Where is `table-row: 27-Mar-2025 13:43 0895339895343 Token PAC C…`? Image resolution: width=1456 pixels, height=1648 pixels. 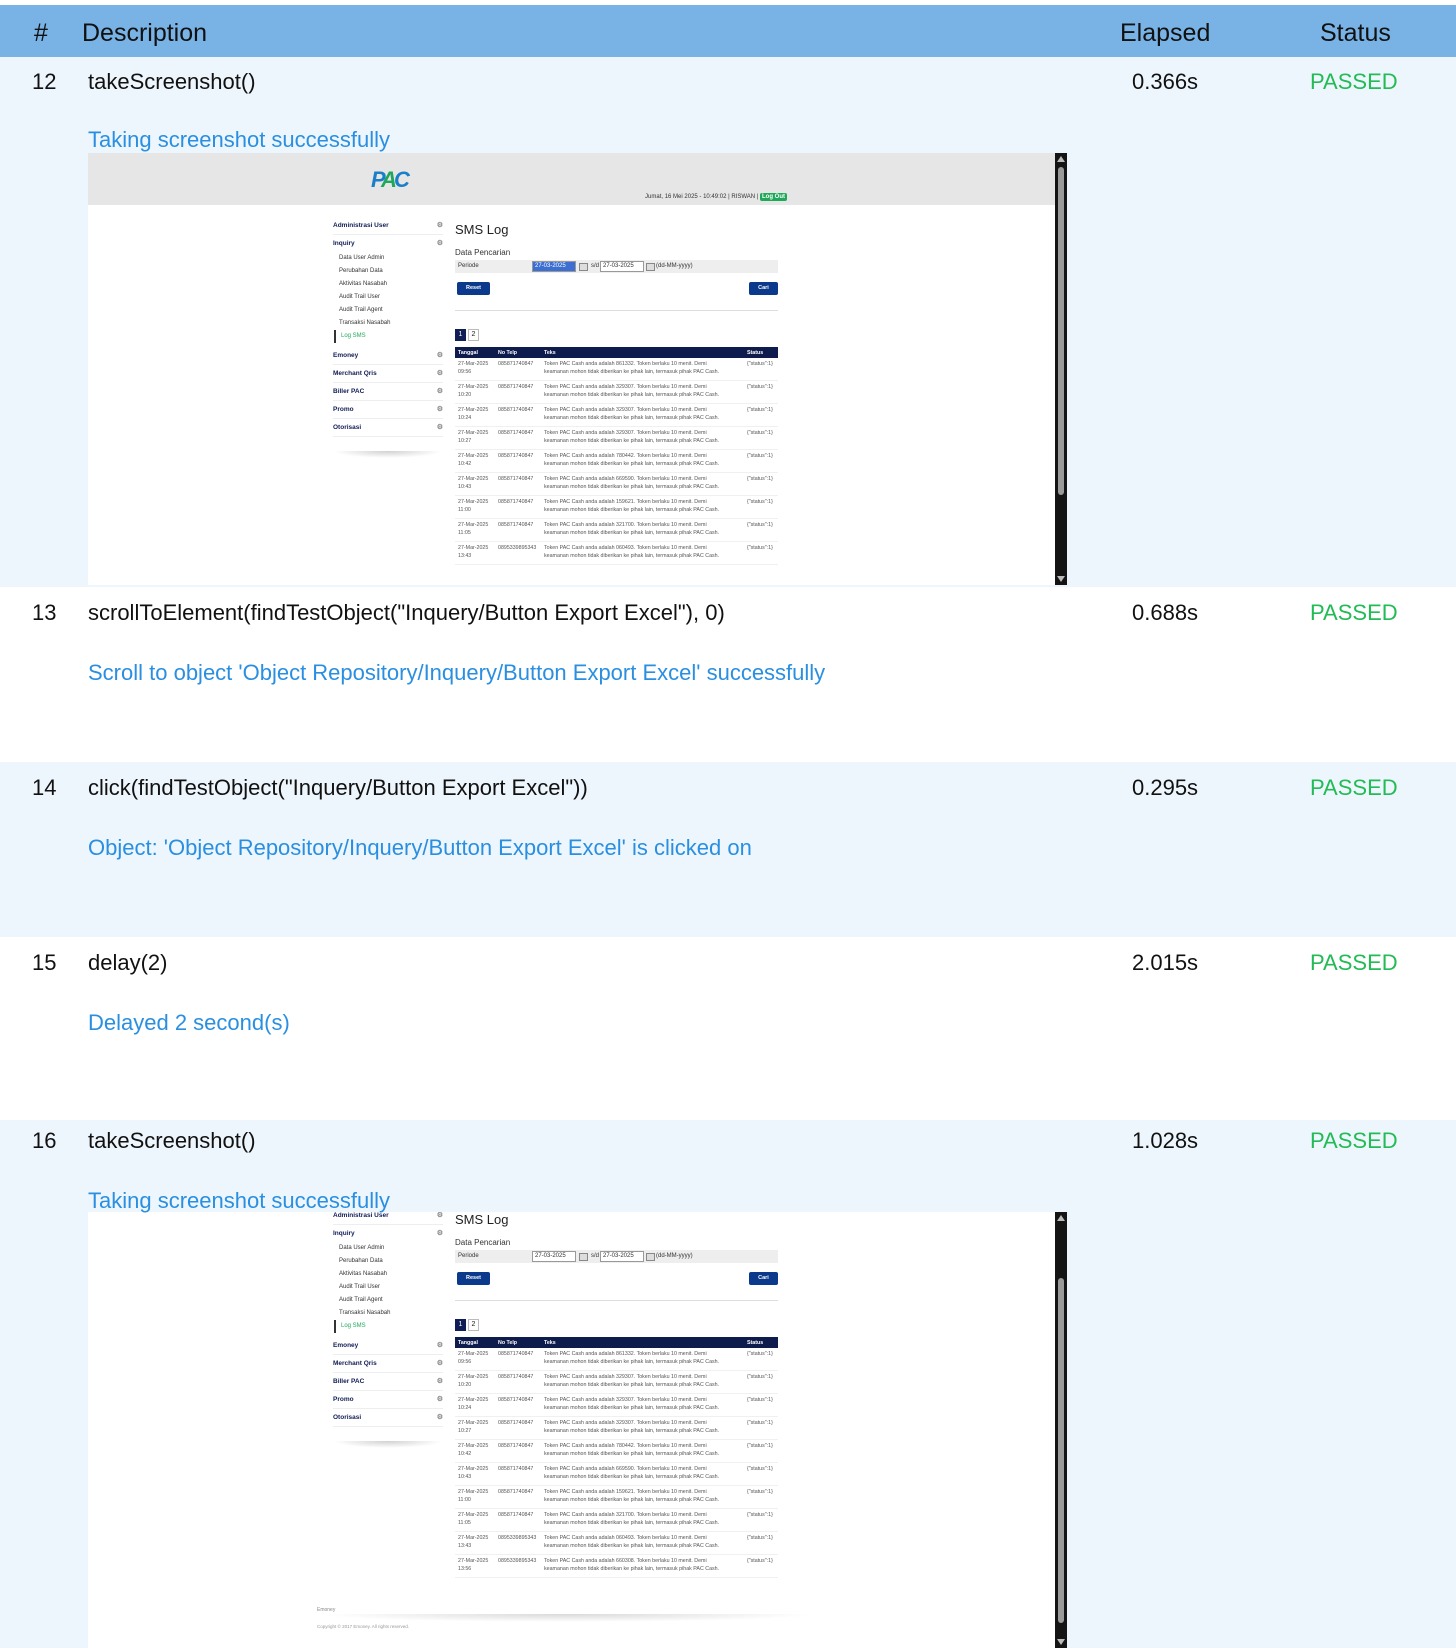 table-row: 27-Mar-2025 13:43 0895339895343 Token PAC C… is located at coordinates (616, 1543).